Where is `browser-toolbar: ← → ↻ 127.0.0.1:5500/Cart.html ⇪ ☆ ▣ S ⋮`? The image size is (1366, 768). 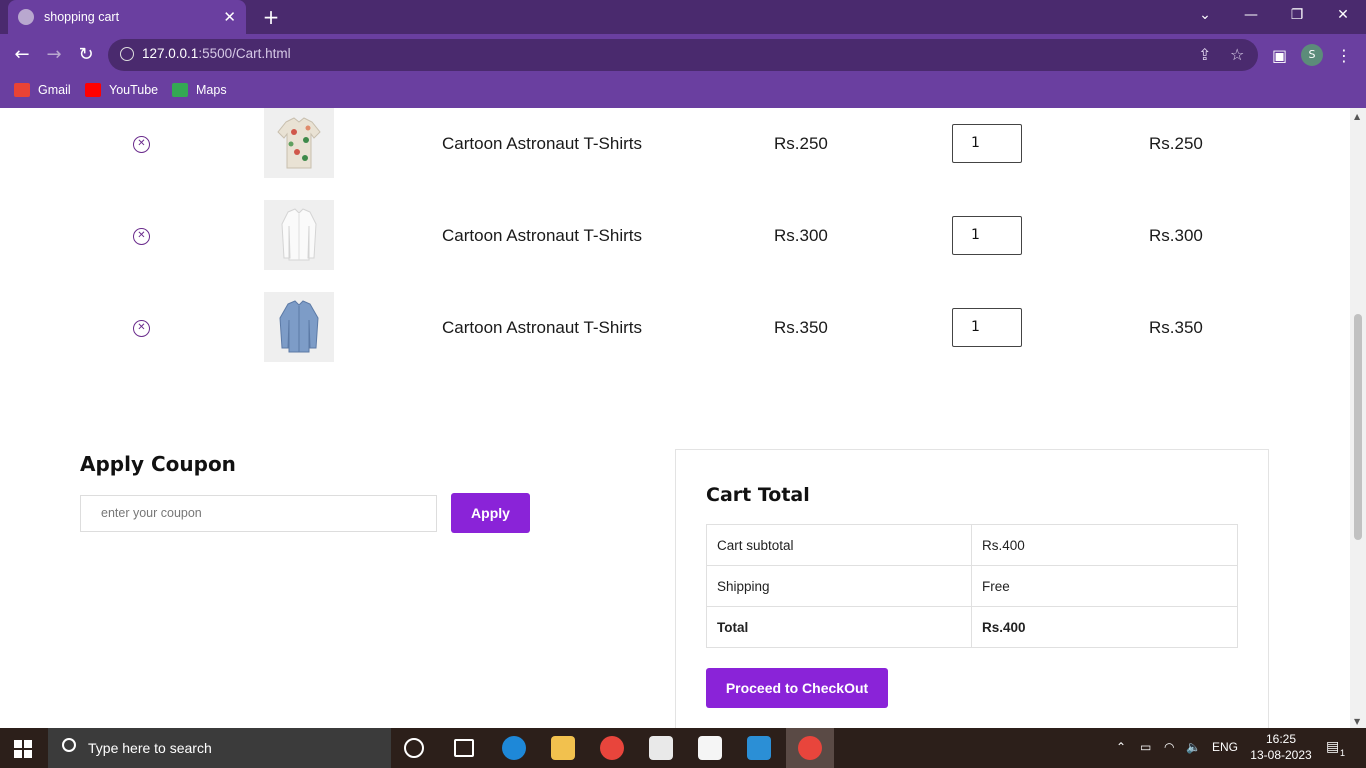
browser-toolbar: ← → ↻ 127.0.0.1:5500/Cart.html ⇪ ☆ ▣ S ⋮ is located at coordinates (683, 55).